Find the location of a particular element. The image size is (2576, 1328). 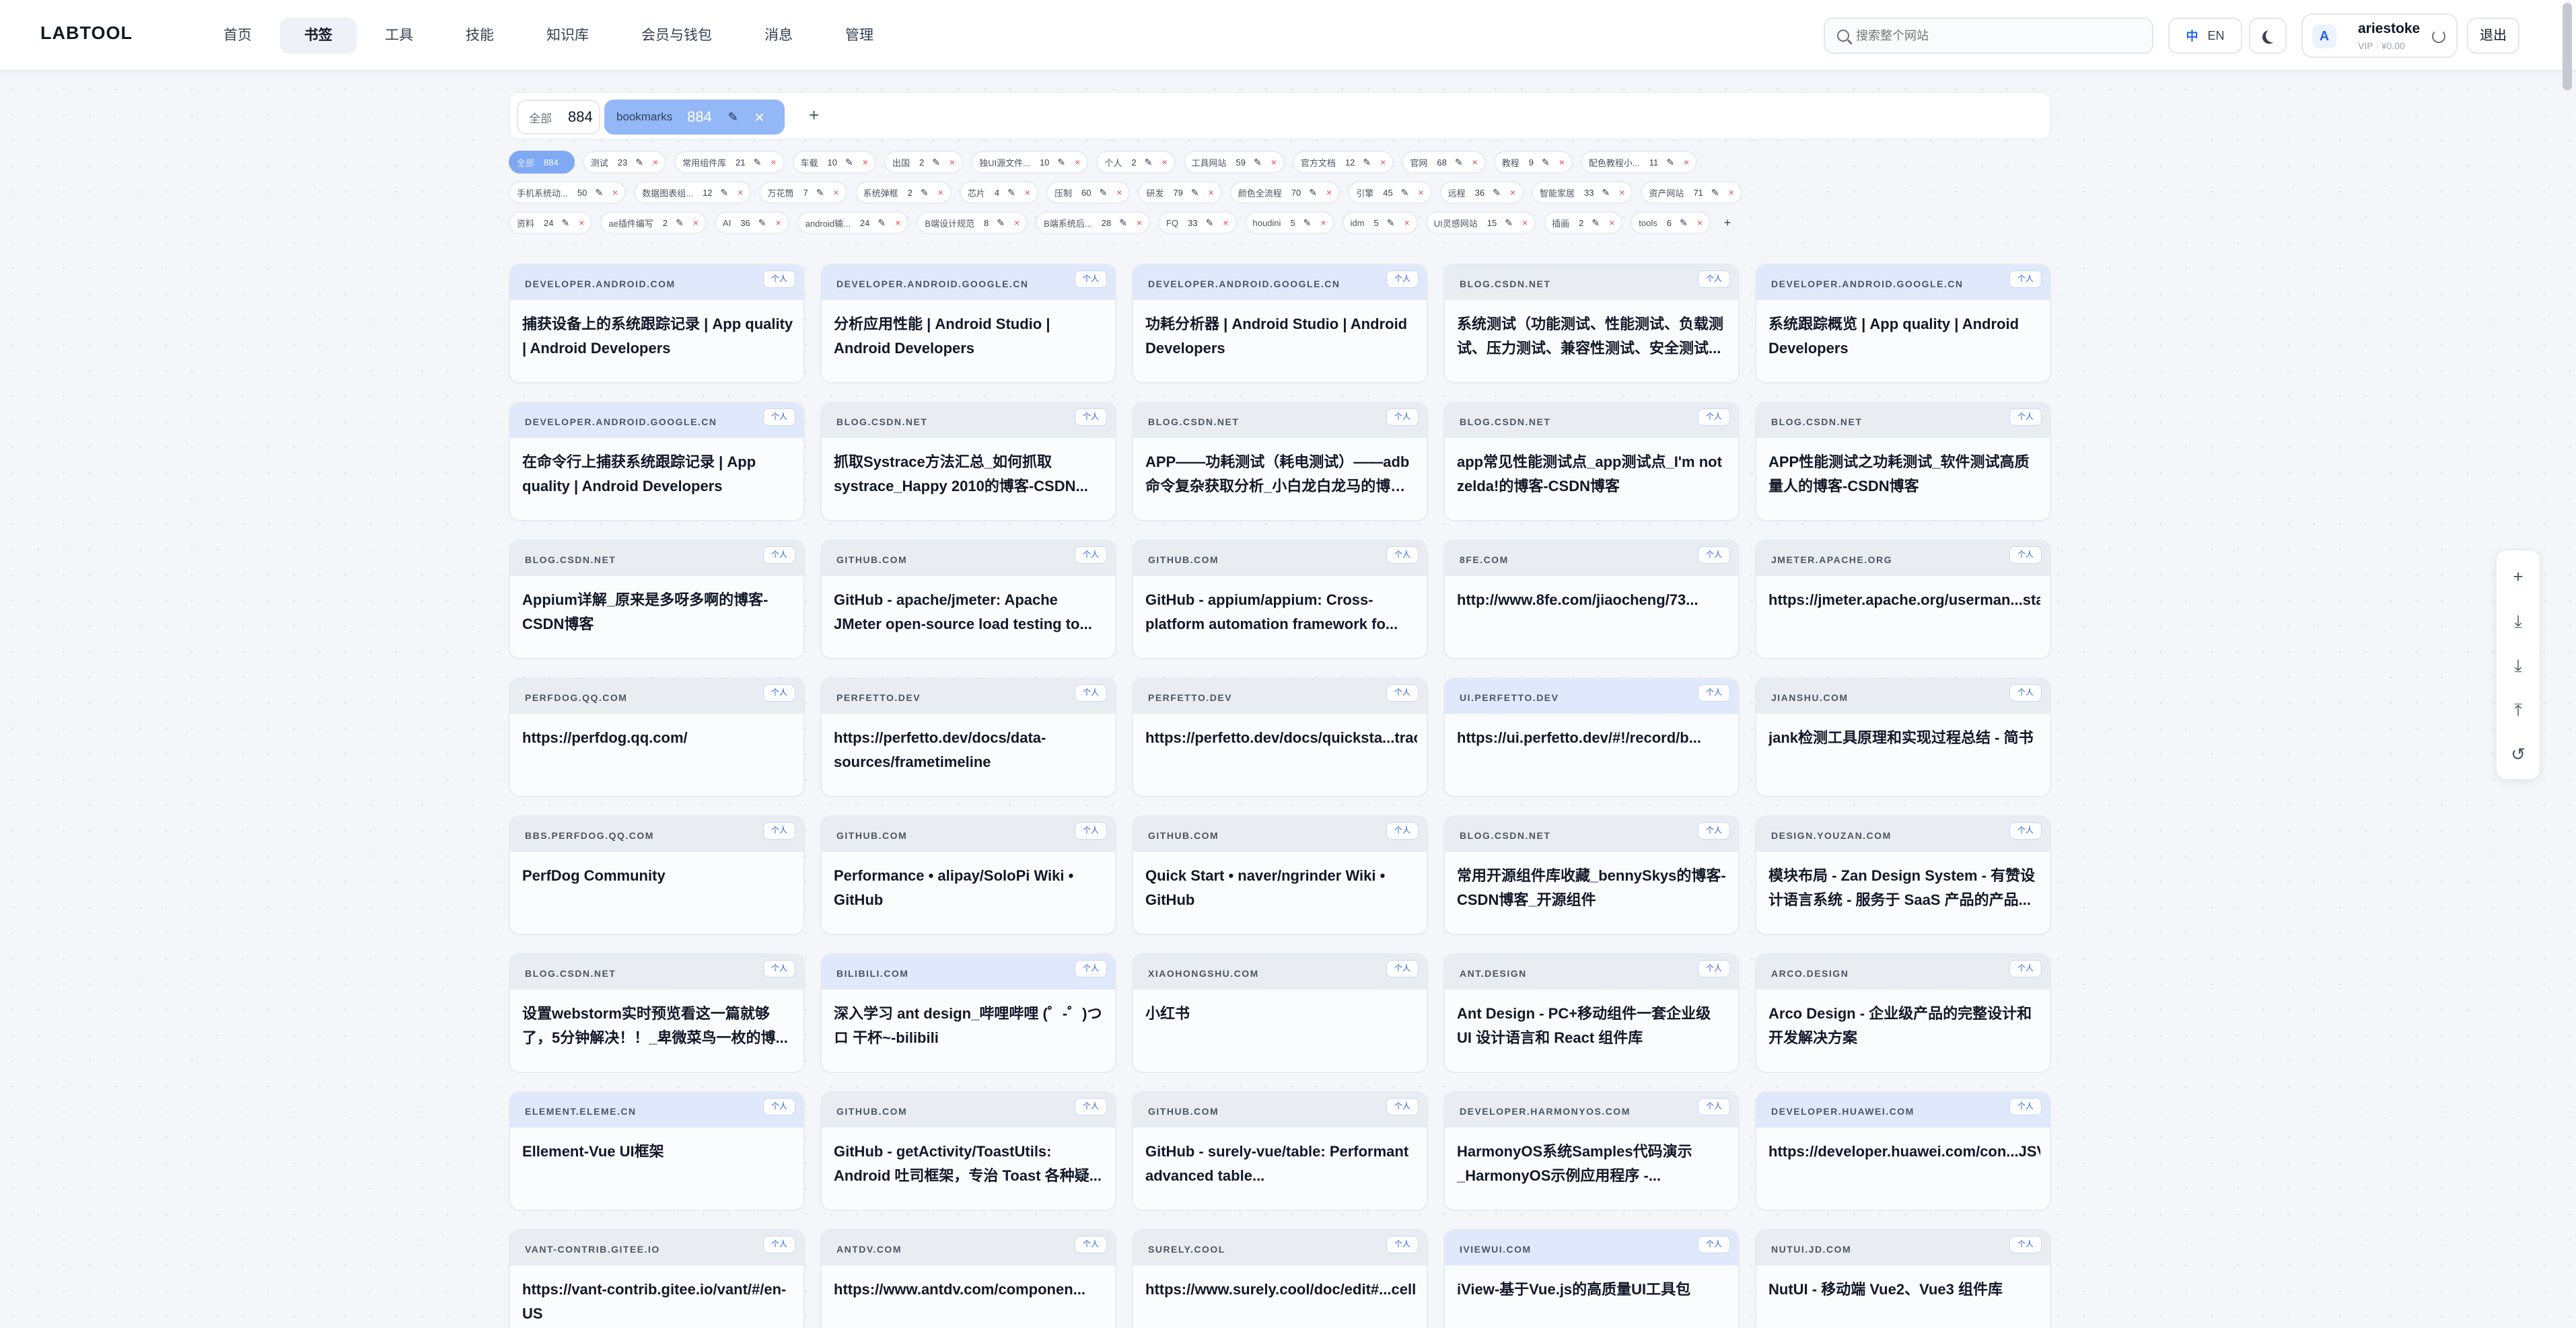

card-title: Appium详解_原来是多呀多啊的博客-CSDN博客 is located at coordinates (658, 612).